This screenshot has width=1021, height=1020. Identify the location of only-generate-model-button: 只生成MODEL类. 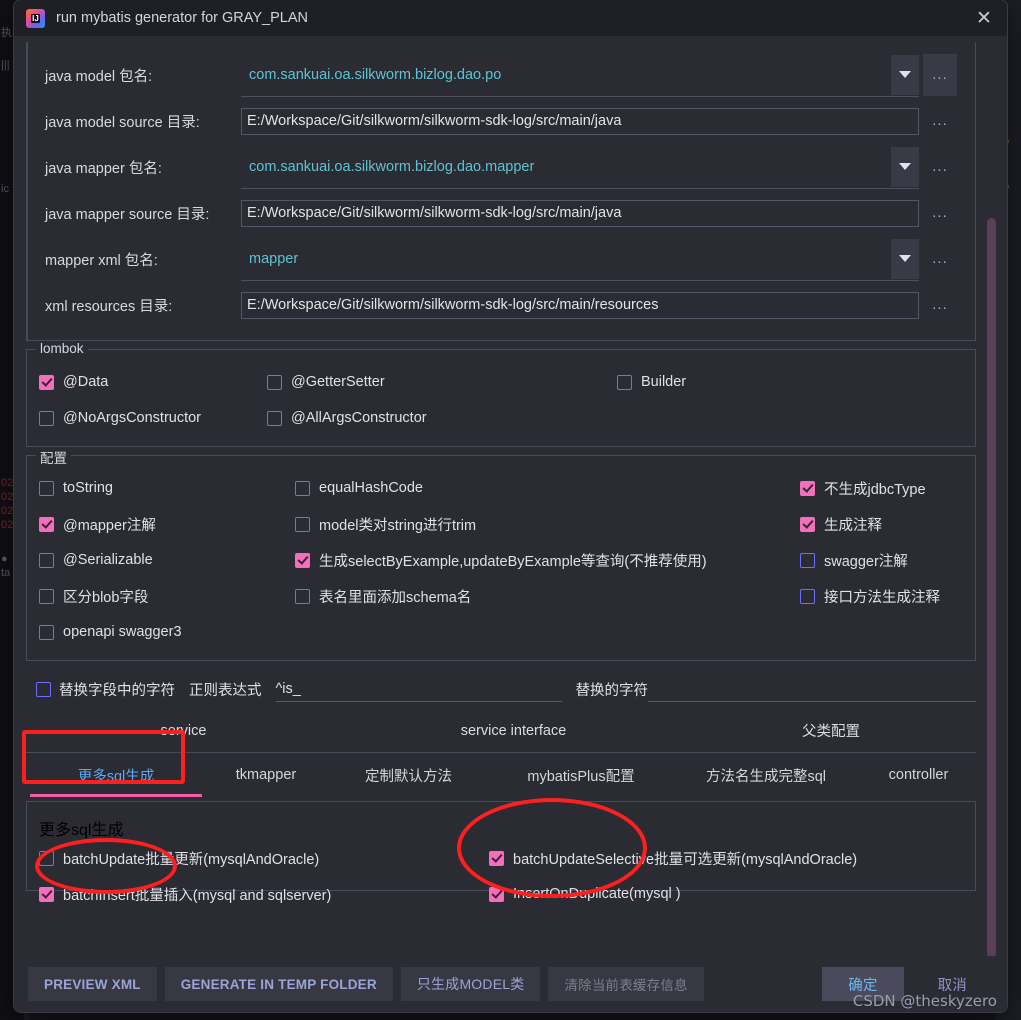
(470, 984).